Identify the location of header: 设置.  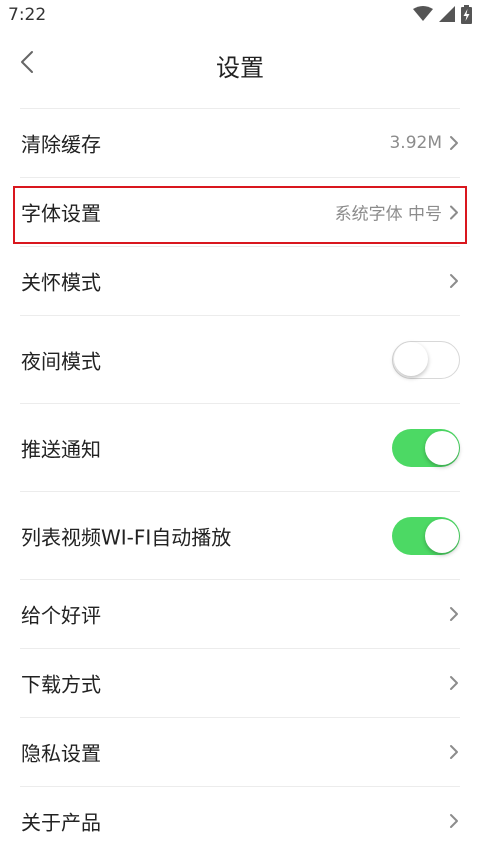
(240, 70).